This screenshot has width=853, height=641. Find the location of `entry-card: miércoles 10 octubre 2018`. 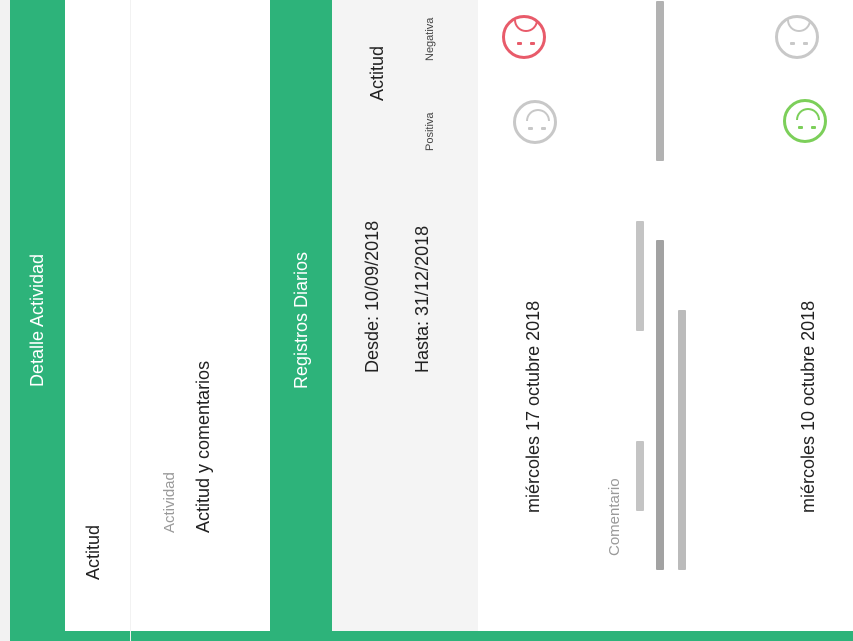

entry-card: miércoles 10 octubre 2018 is located at coordinates (796, 315).